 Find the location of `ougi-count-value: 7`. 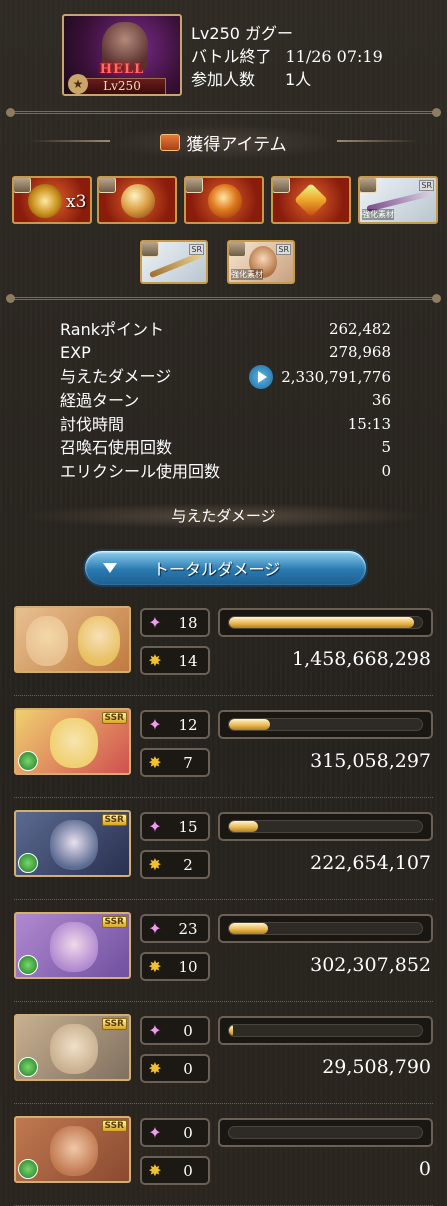

ougi-count-value: 7 is located at coordinates (188, 762).